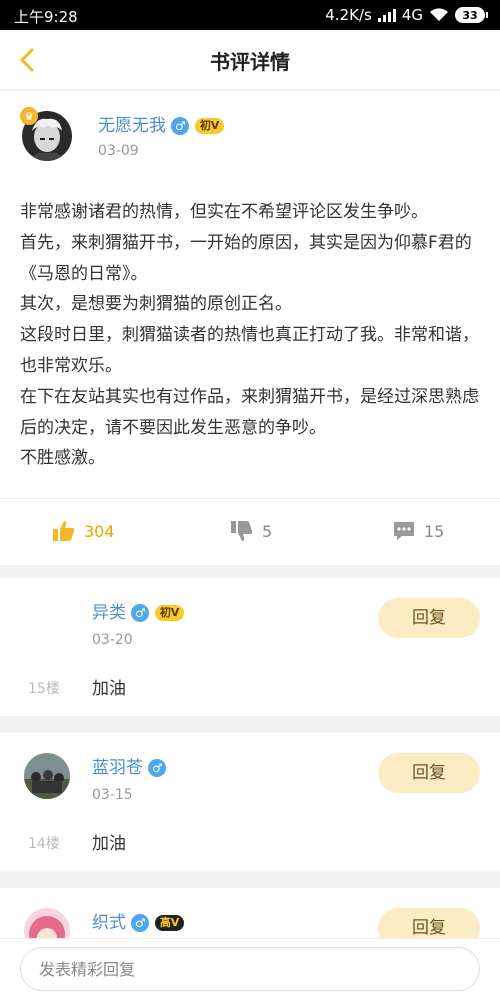 The width and height of the screenshot is (500, 1000). Describe the element at coordinates (46, 17) in the screenshot. I see `status-time: 上午9:28` at that location.